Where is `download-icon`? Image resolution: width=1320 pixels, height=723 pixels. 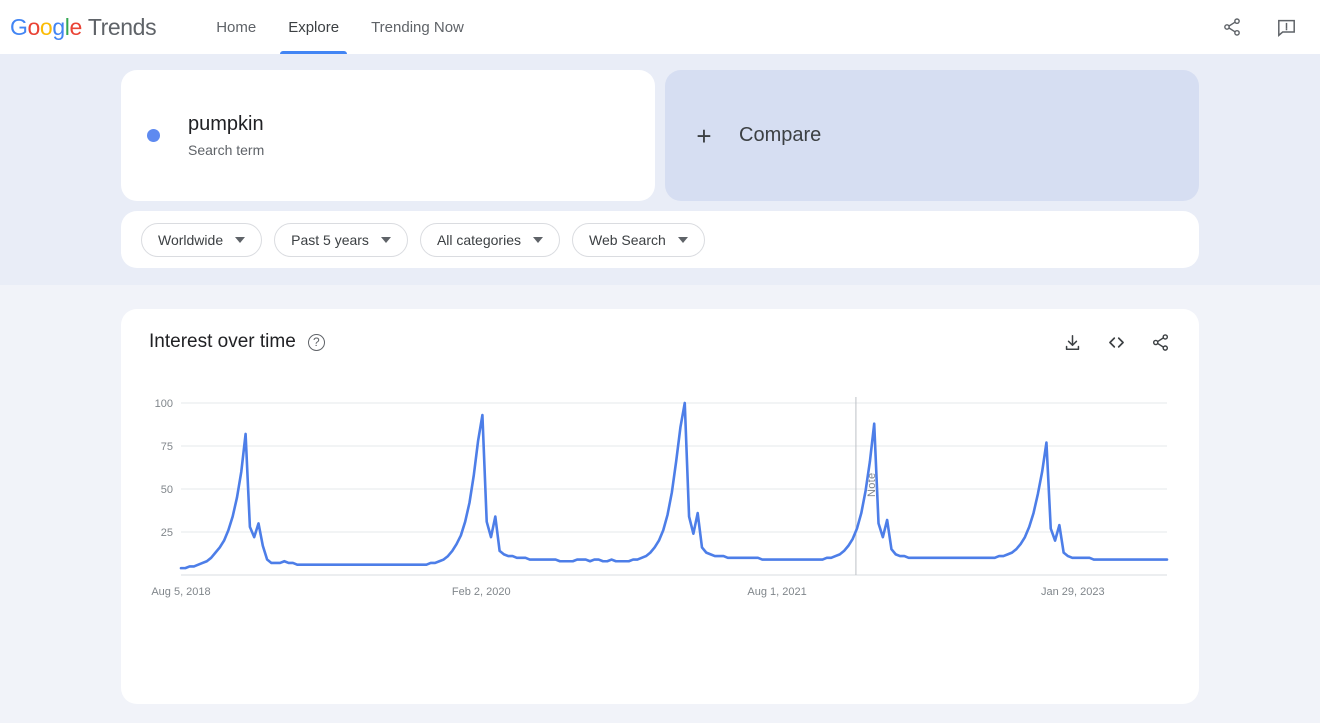 download-icon is located at coordinates (1072, 342).